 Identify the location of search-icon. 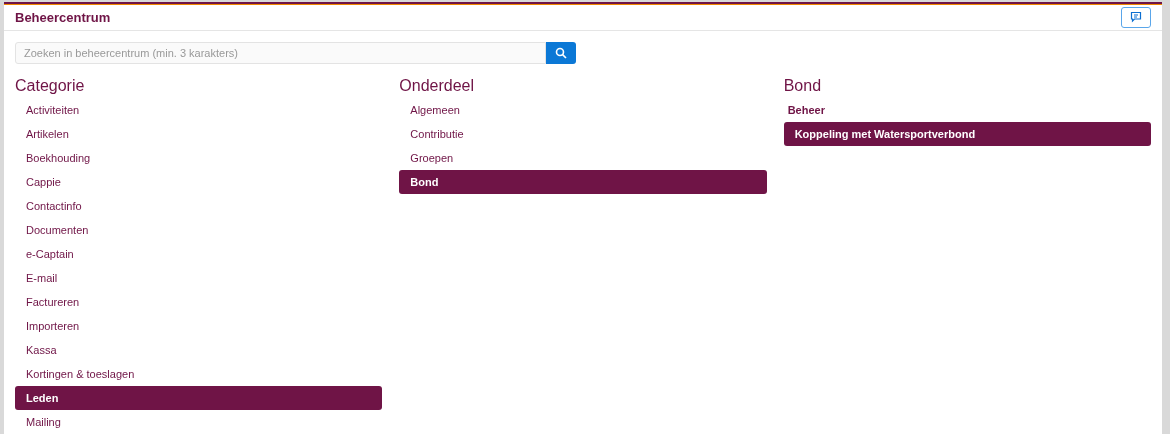
(561, 53).